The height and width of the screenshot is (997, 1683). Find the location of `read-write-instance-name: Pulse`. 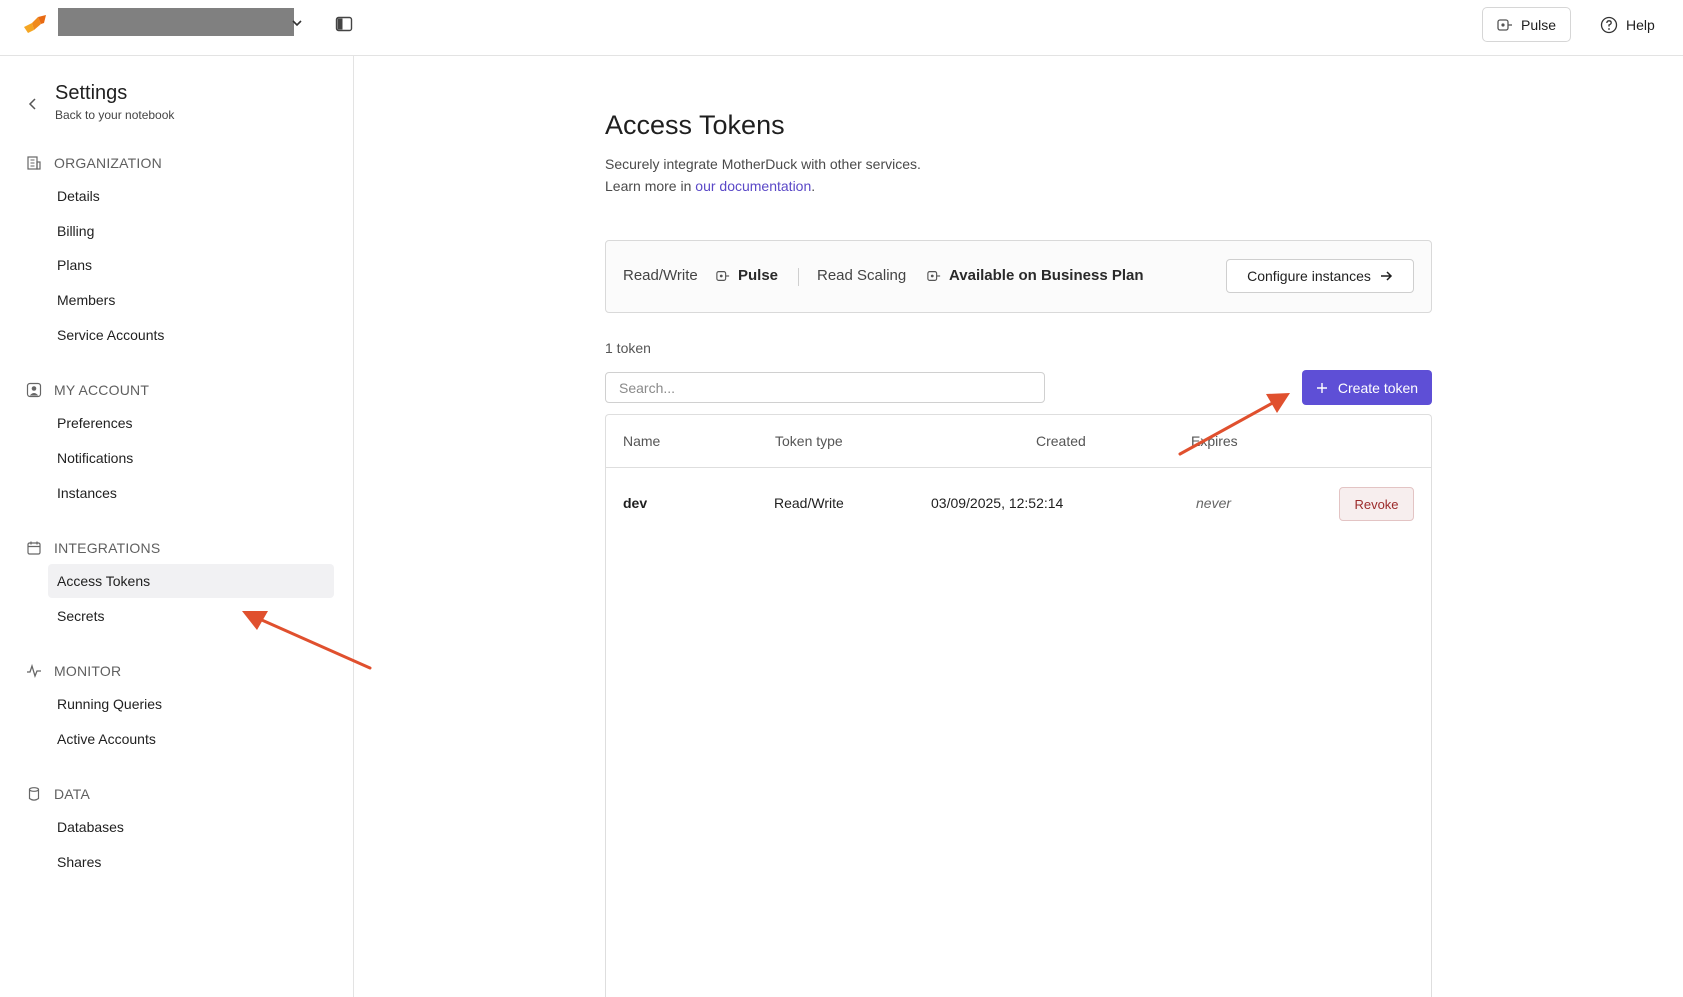

read-write-instance-name: Pulse is located at coordinates (758, 275).